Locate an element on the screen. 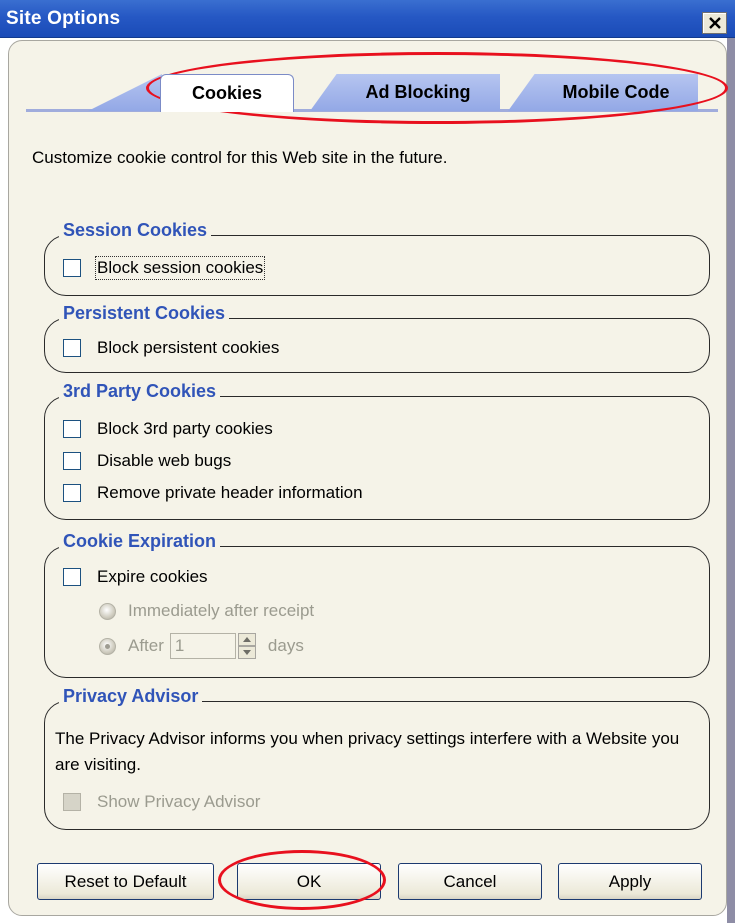 Image resolution: width=735 pixels, height=923 pixels. session-cookies-group: Session Cookies Block session cookies is located at coordinates (377, 258).